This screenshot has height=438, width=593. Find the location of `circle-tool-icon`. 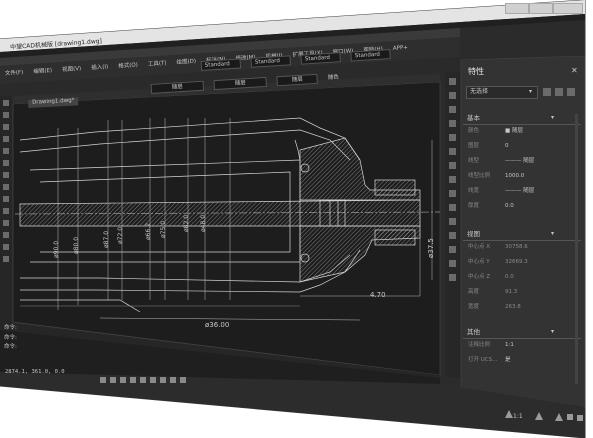

circle-tool-icon is located at coordinates (6, 127).